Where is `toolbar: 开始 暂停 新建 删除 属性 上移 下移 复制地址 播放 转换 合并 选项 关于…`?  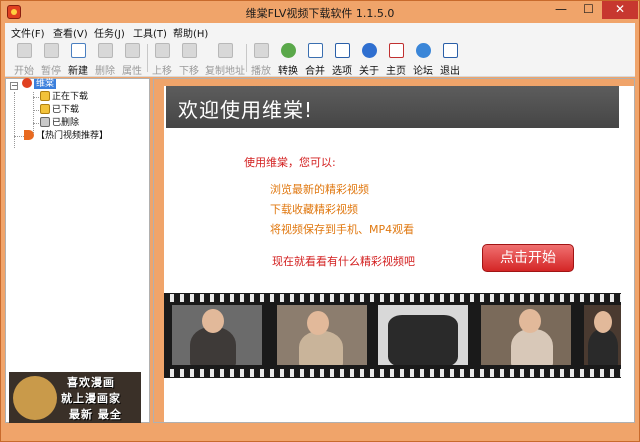 toolbar: 开始 暂停 新建 删除 属性 上移 下移 复制地址 播放 转换 合并 选项 关于… is located at coordinates (320, 58).